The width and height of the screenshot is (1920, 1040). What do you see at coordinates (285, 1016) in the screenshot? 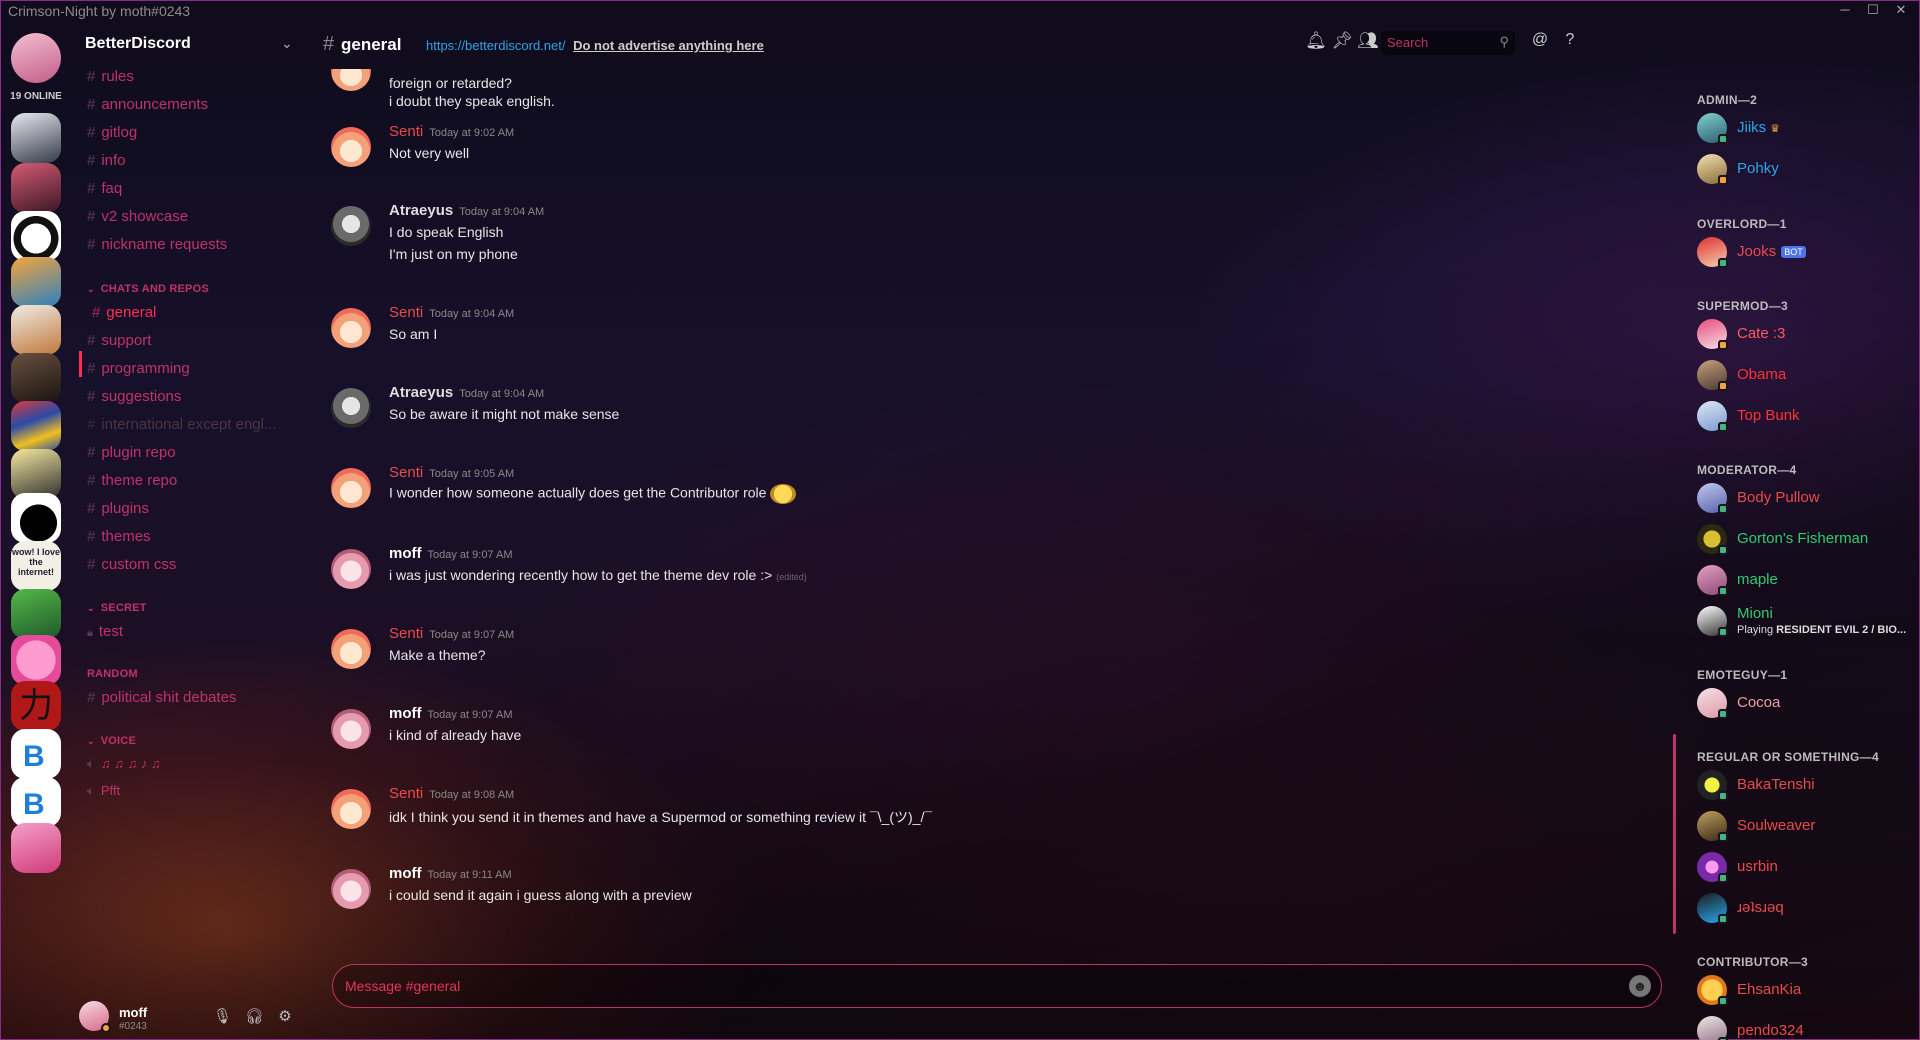
I see `gear-icon: ⚙` at bounding box center [285, 1016].